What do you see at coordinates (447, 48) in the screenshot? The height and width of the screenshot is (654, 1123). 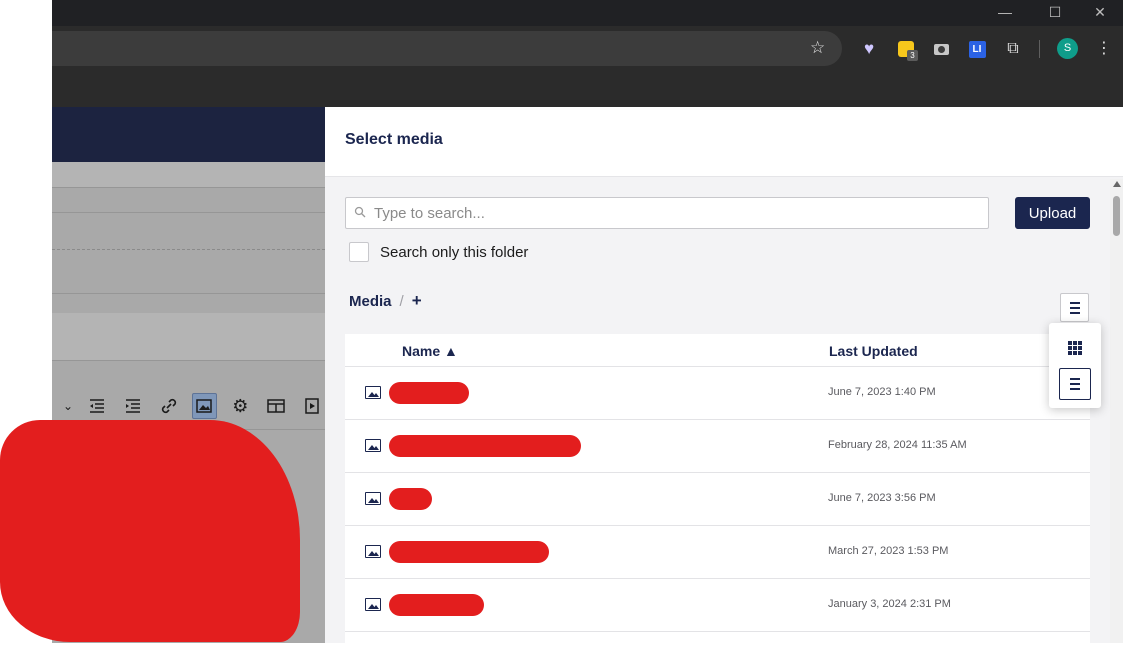 I see `address-bar: ☆` at bounding box center [447, 48].